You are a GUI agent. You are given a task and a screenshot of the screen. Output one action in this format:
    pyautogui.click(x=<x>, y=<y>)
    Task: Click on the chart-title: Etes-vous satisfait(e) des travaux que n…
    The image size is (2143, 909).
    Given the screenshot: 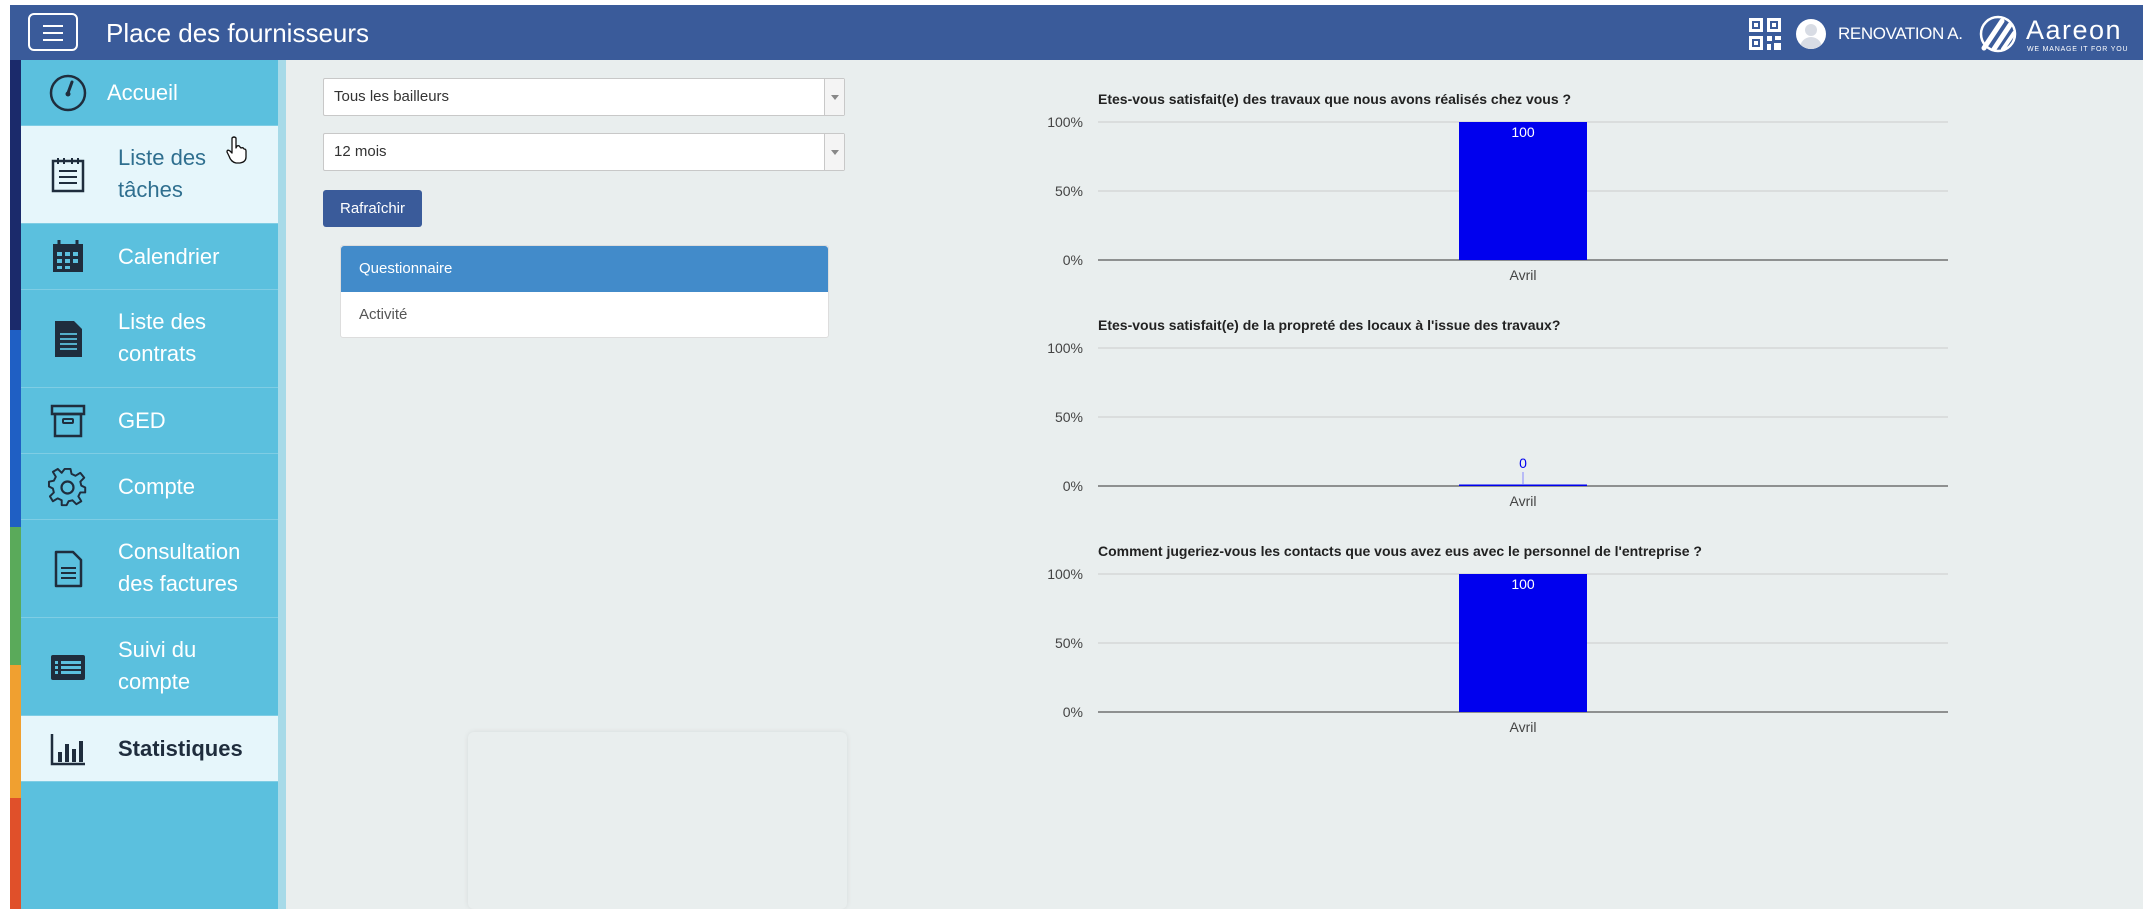 What is the action you would take?
    pyautogui.click(x=1335, y=99)
    